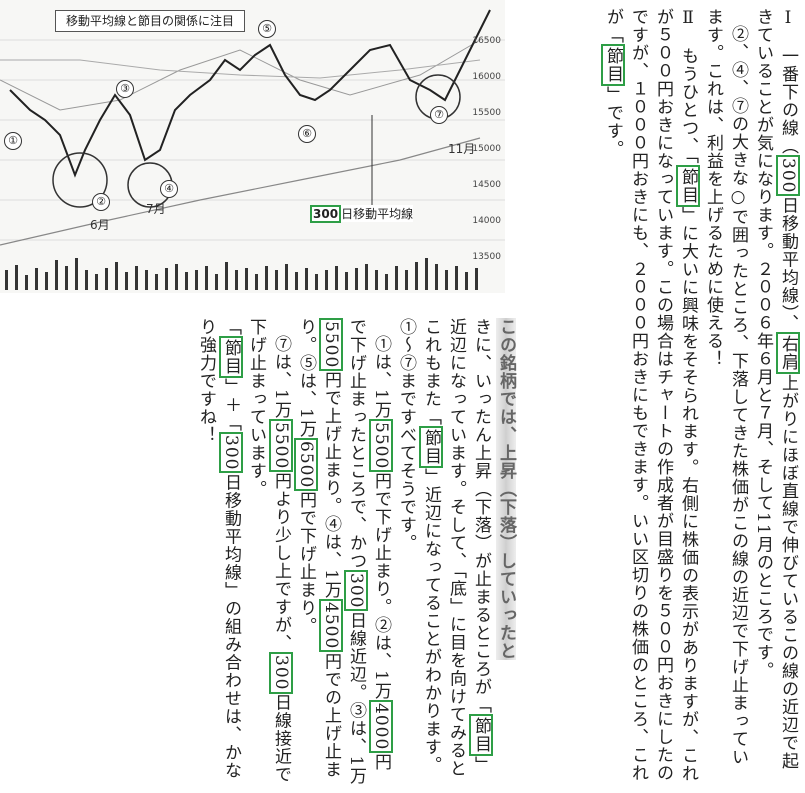 Image resolution: width=805 pixels, height=793 pixels. What do you see at coordinates (156, 209) in the screenshot?
I see `month-label-july: 7月` at bounding box center [156, 209].